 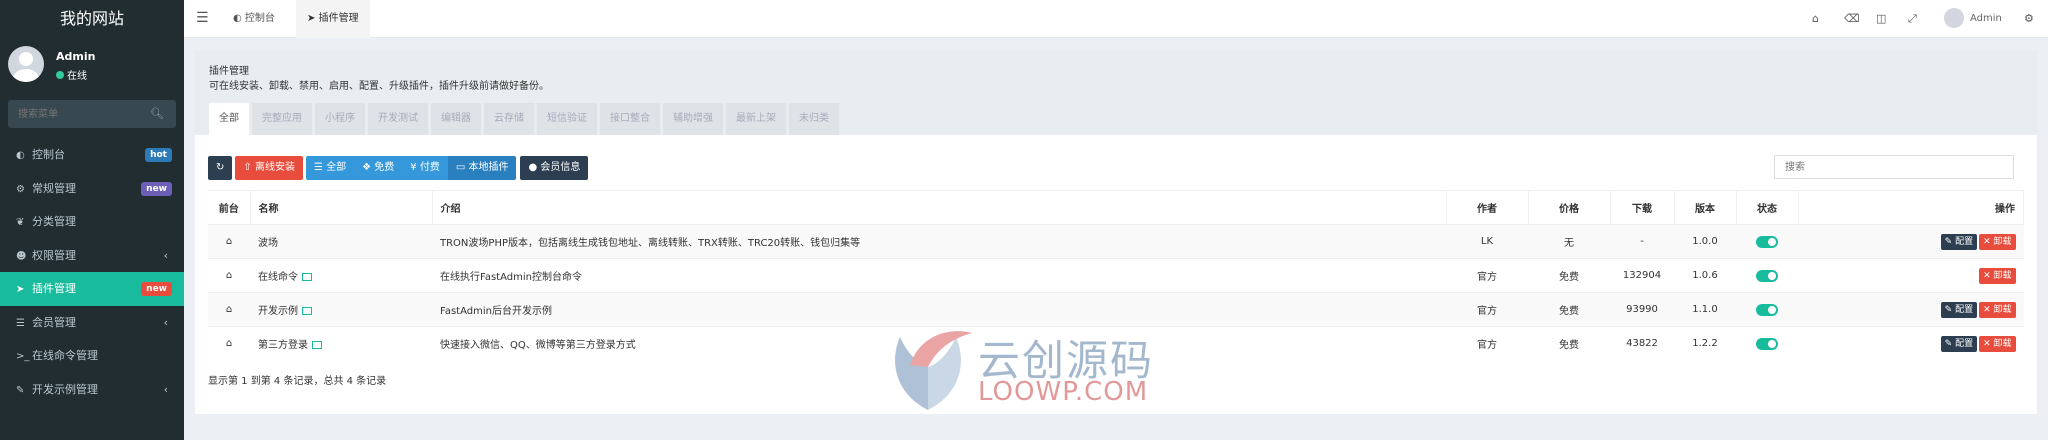 What do you see at coordinates (567, 119) in the screenshot?
I see `category-tab: 短信验证` at bounding box center [567, 119].